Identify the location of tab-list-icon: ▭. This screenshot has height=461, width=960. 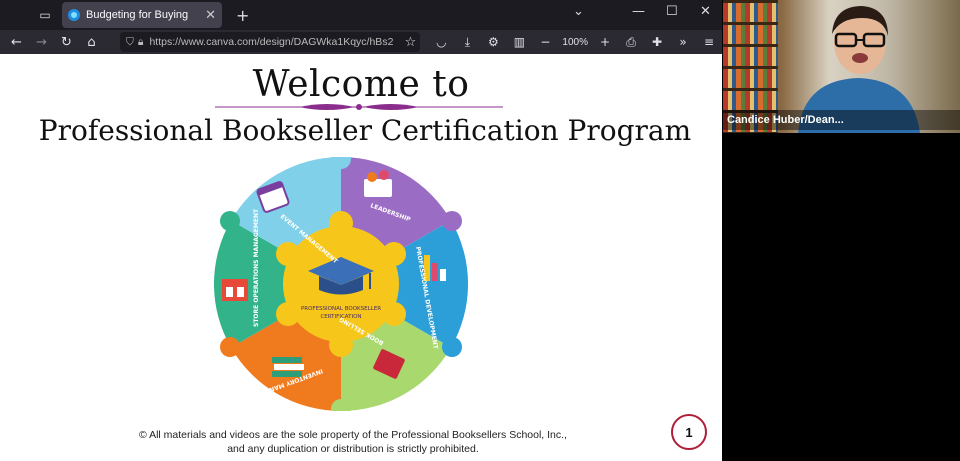
(45, 15).